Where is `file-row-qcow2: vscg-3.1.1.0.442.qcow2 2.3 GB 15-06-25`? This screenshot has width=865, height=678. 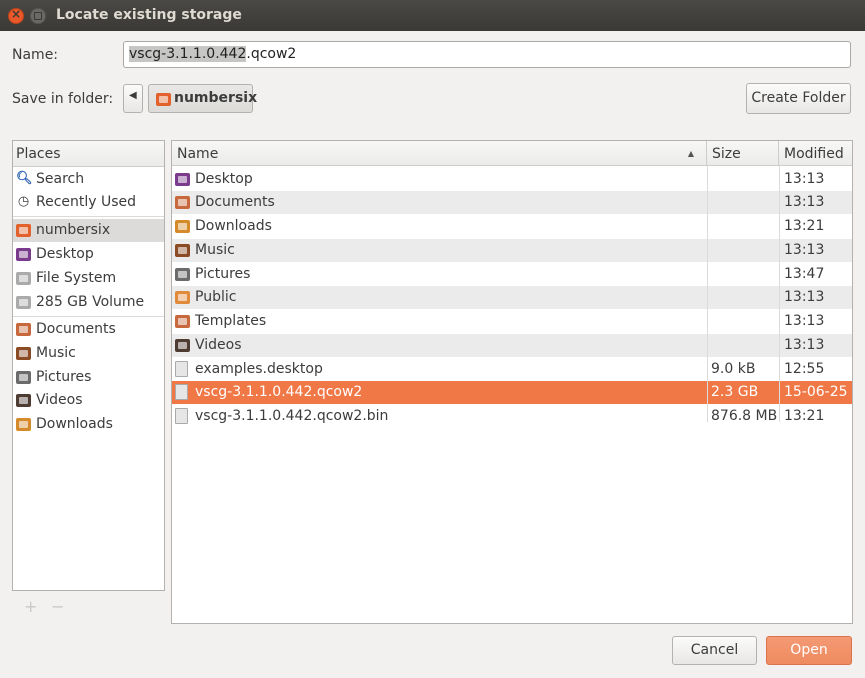
file-row-qcow2: vscg-3.1.1.0.442.qcow2 2.3 GB 15-06-25 is located at coordinates (512, 392).